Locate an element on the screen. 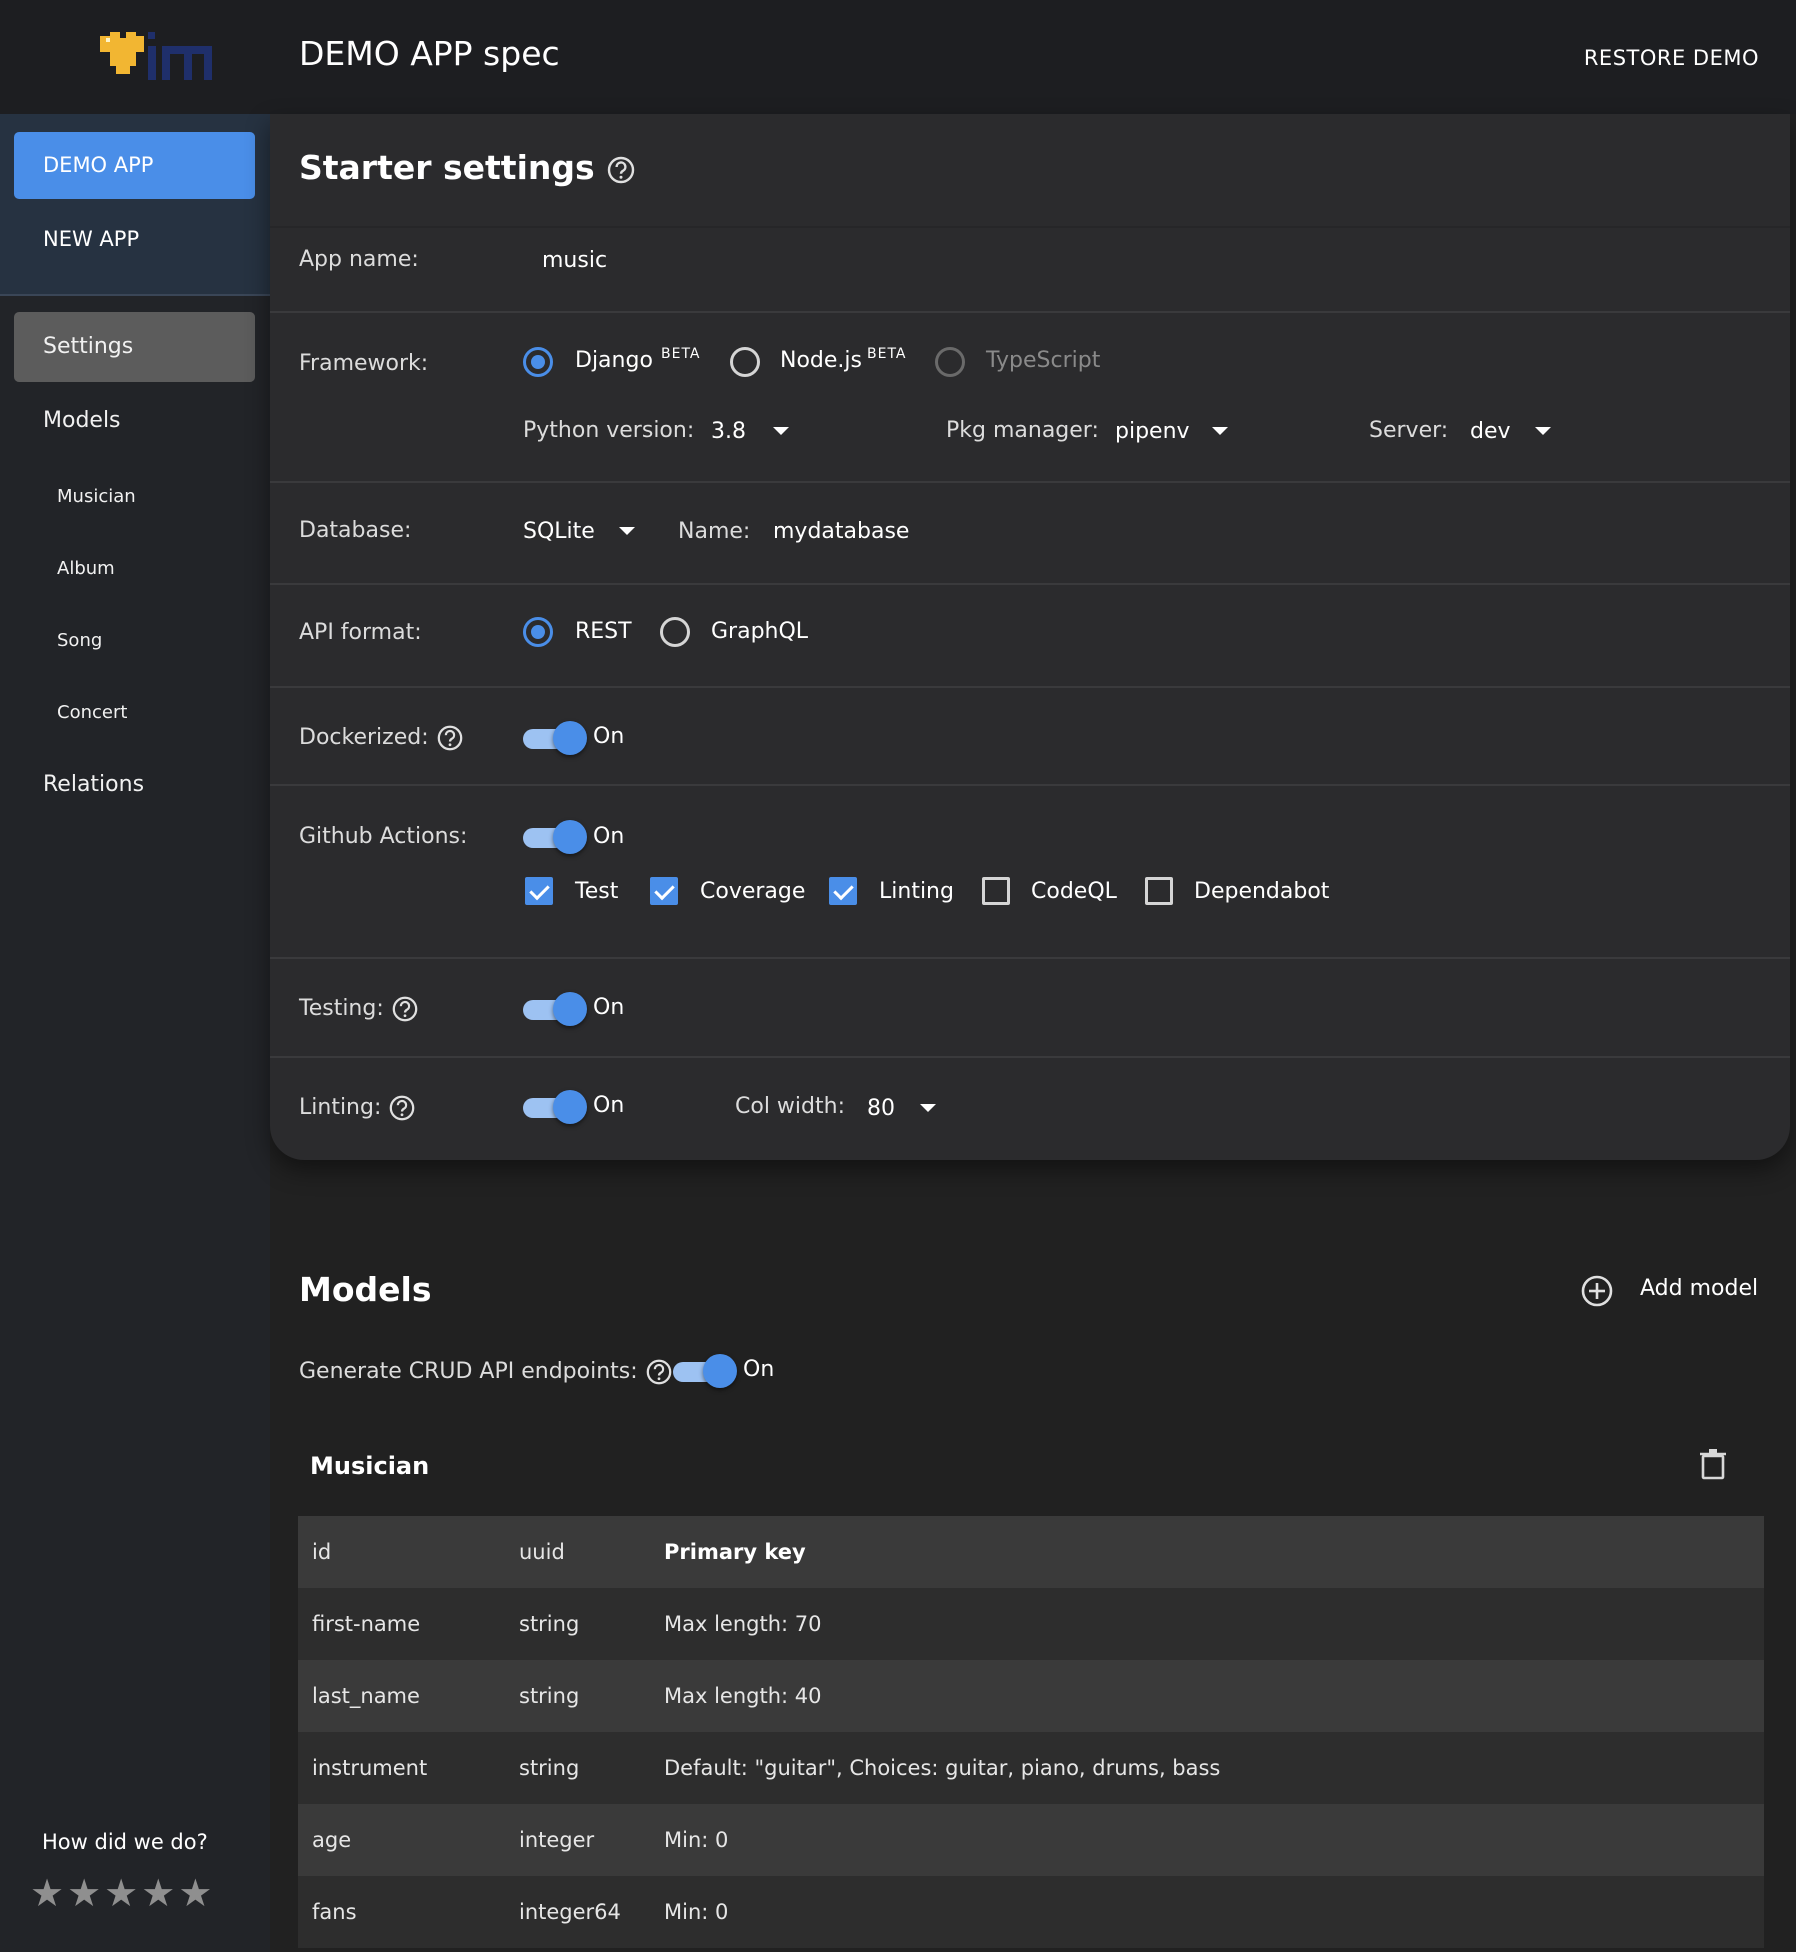 The width and height of the screenshot is (1796, 1952). add-model-button: Add model is located at coordinates (1680, 1292).